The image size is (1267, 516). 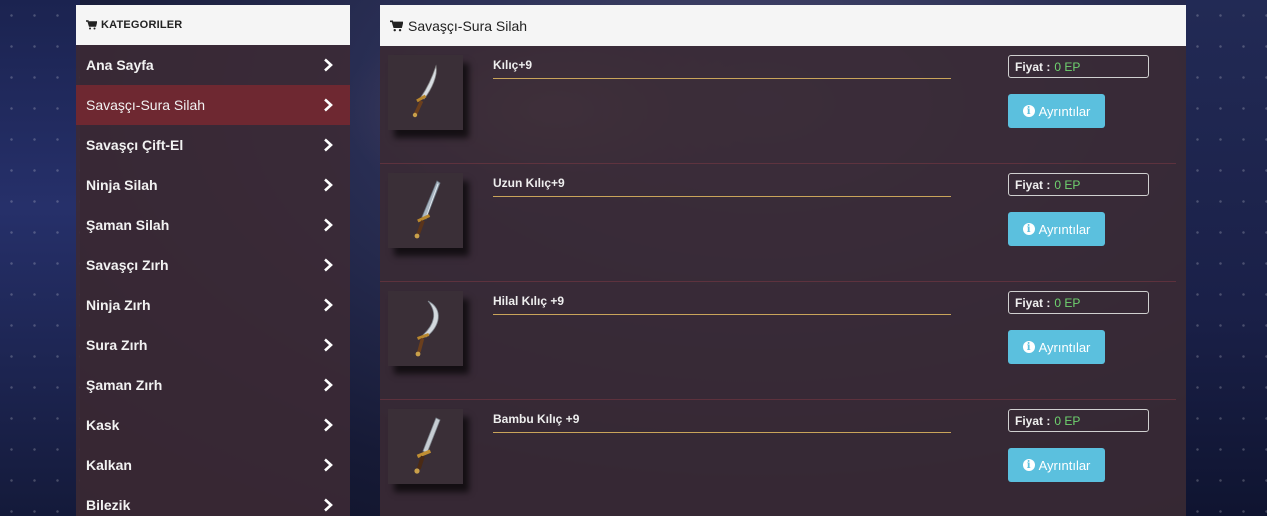 I want to click on product-name: Hilal Kılıç +9, so click(x=722, y=304).